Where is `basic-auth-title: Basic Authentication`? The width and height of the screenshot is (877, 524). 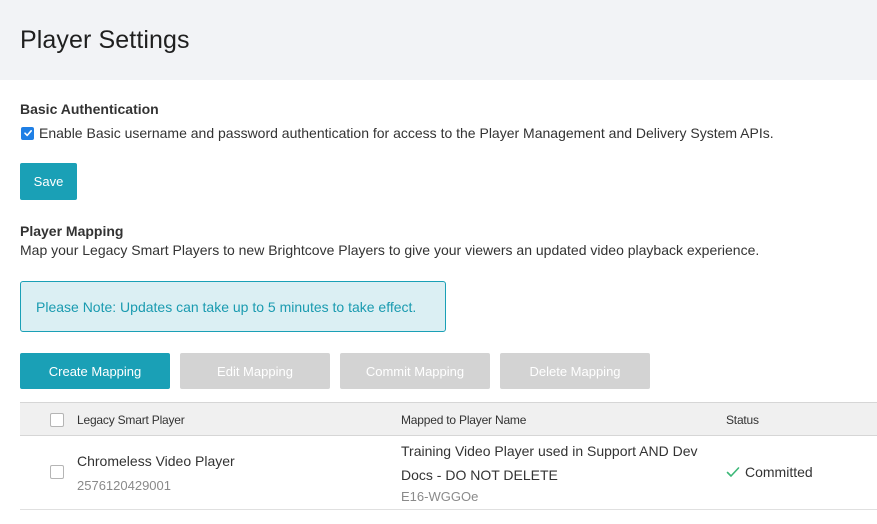 basic-auth-title: Basic Authentication is located at coordinates (89, 109).